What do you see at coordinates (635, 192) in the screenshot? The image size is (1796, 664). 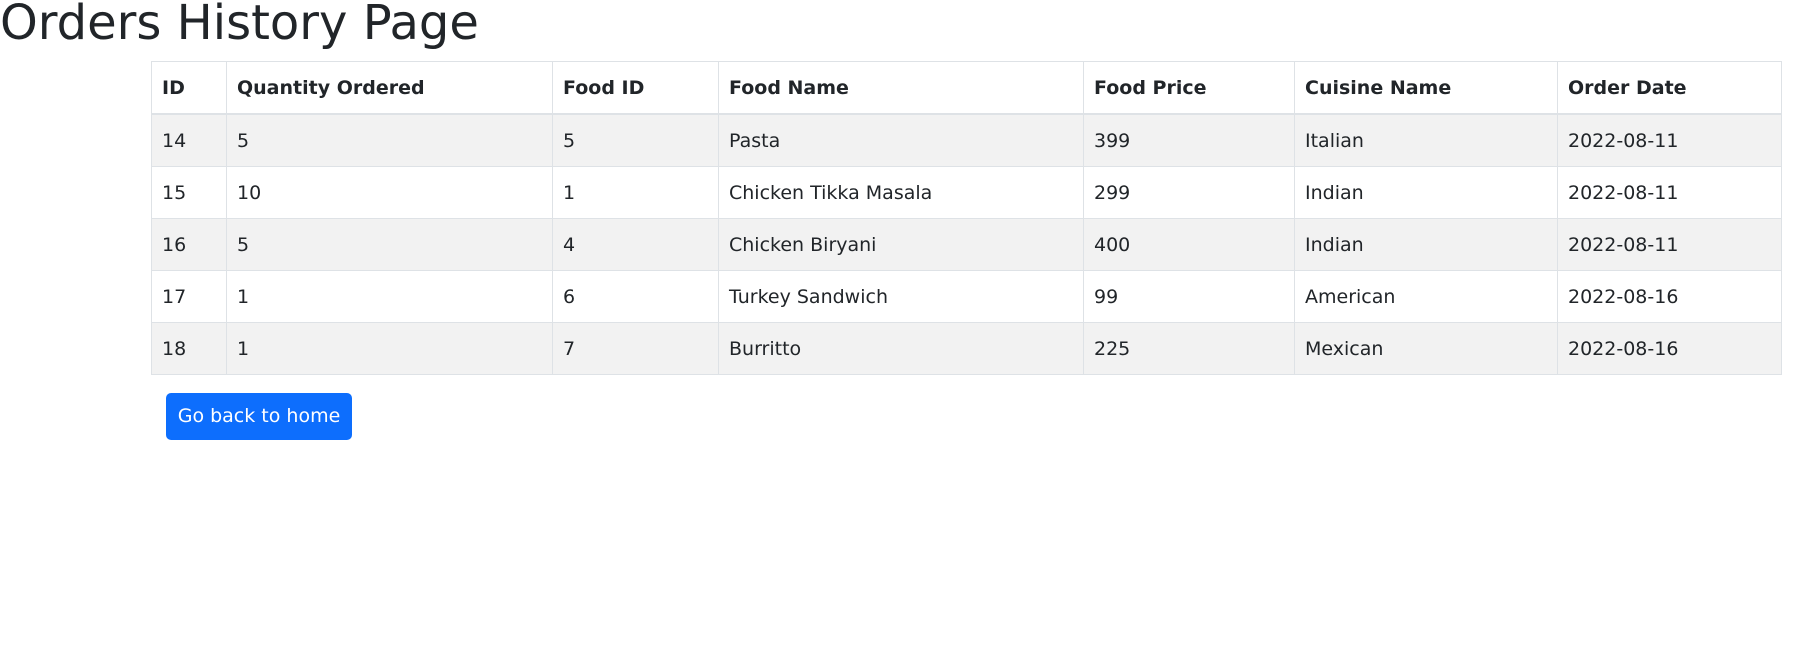 I see `cell-food-id: 1` at bounding box center [635, 192].